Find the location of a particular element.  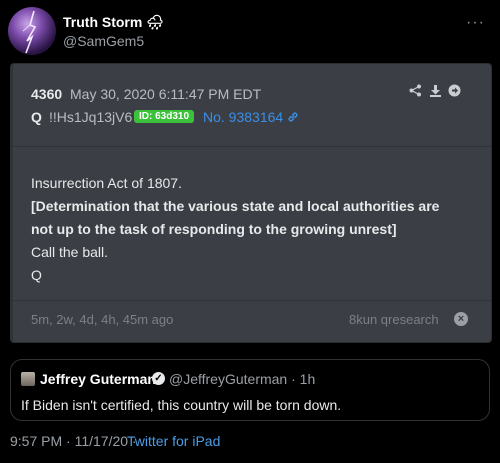

quoted-handle: @JeffreyGuterman · 1h is located at coordinates (242, 379).